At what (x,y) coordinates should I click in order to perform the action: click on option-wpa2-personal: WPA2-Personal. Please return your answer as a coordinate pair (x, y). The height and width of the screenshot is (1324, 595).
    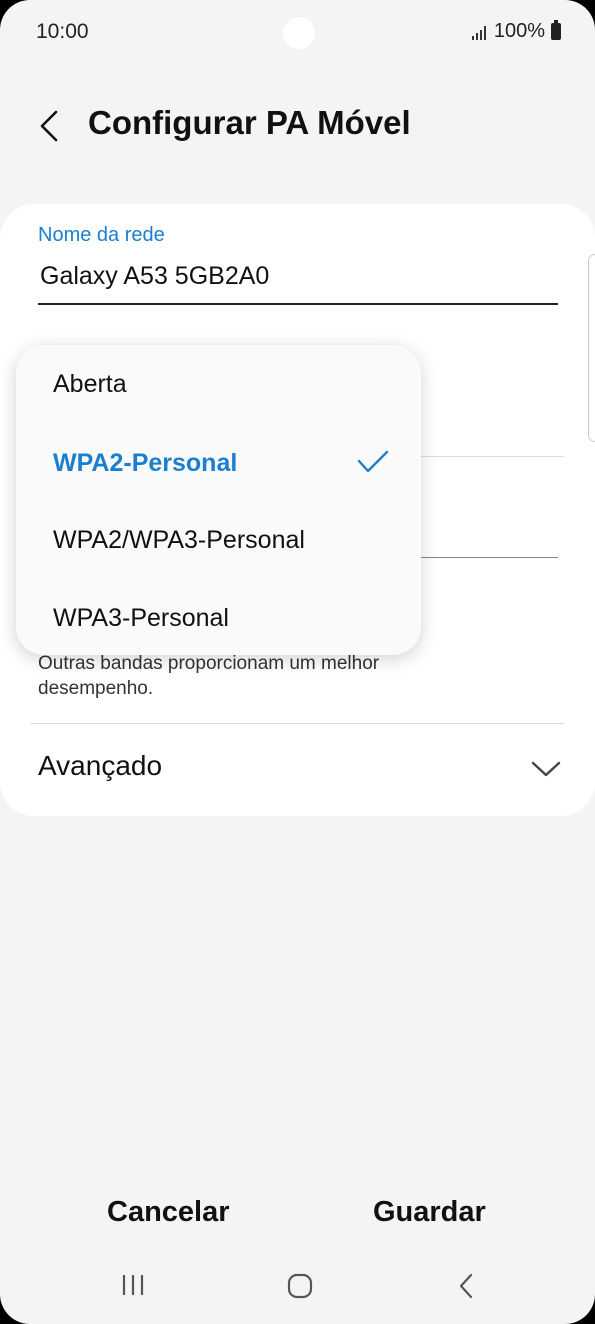
    Looking at the image, I should click on (145, 463).